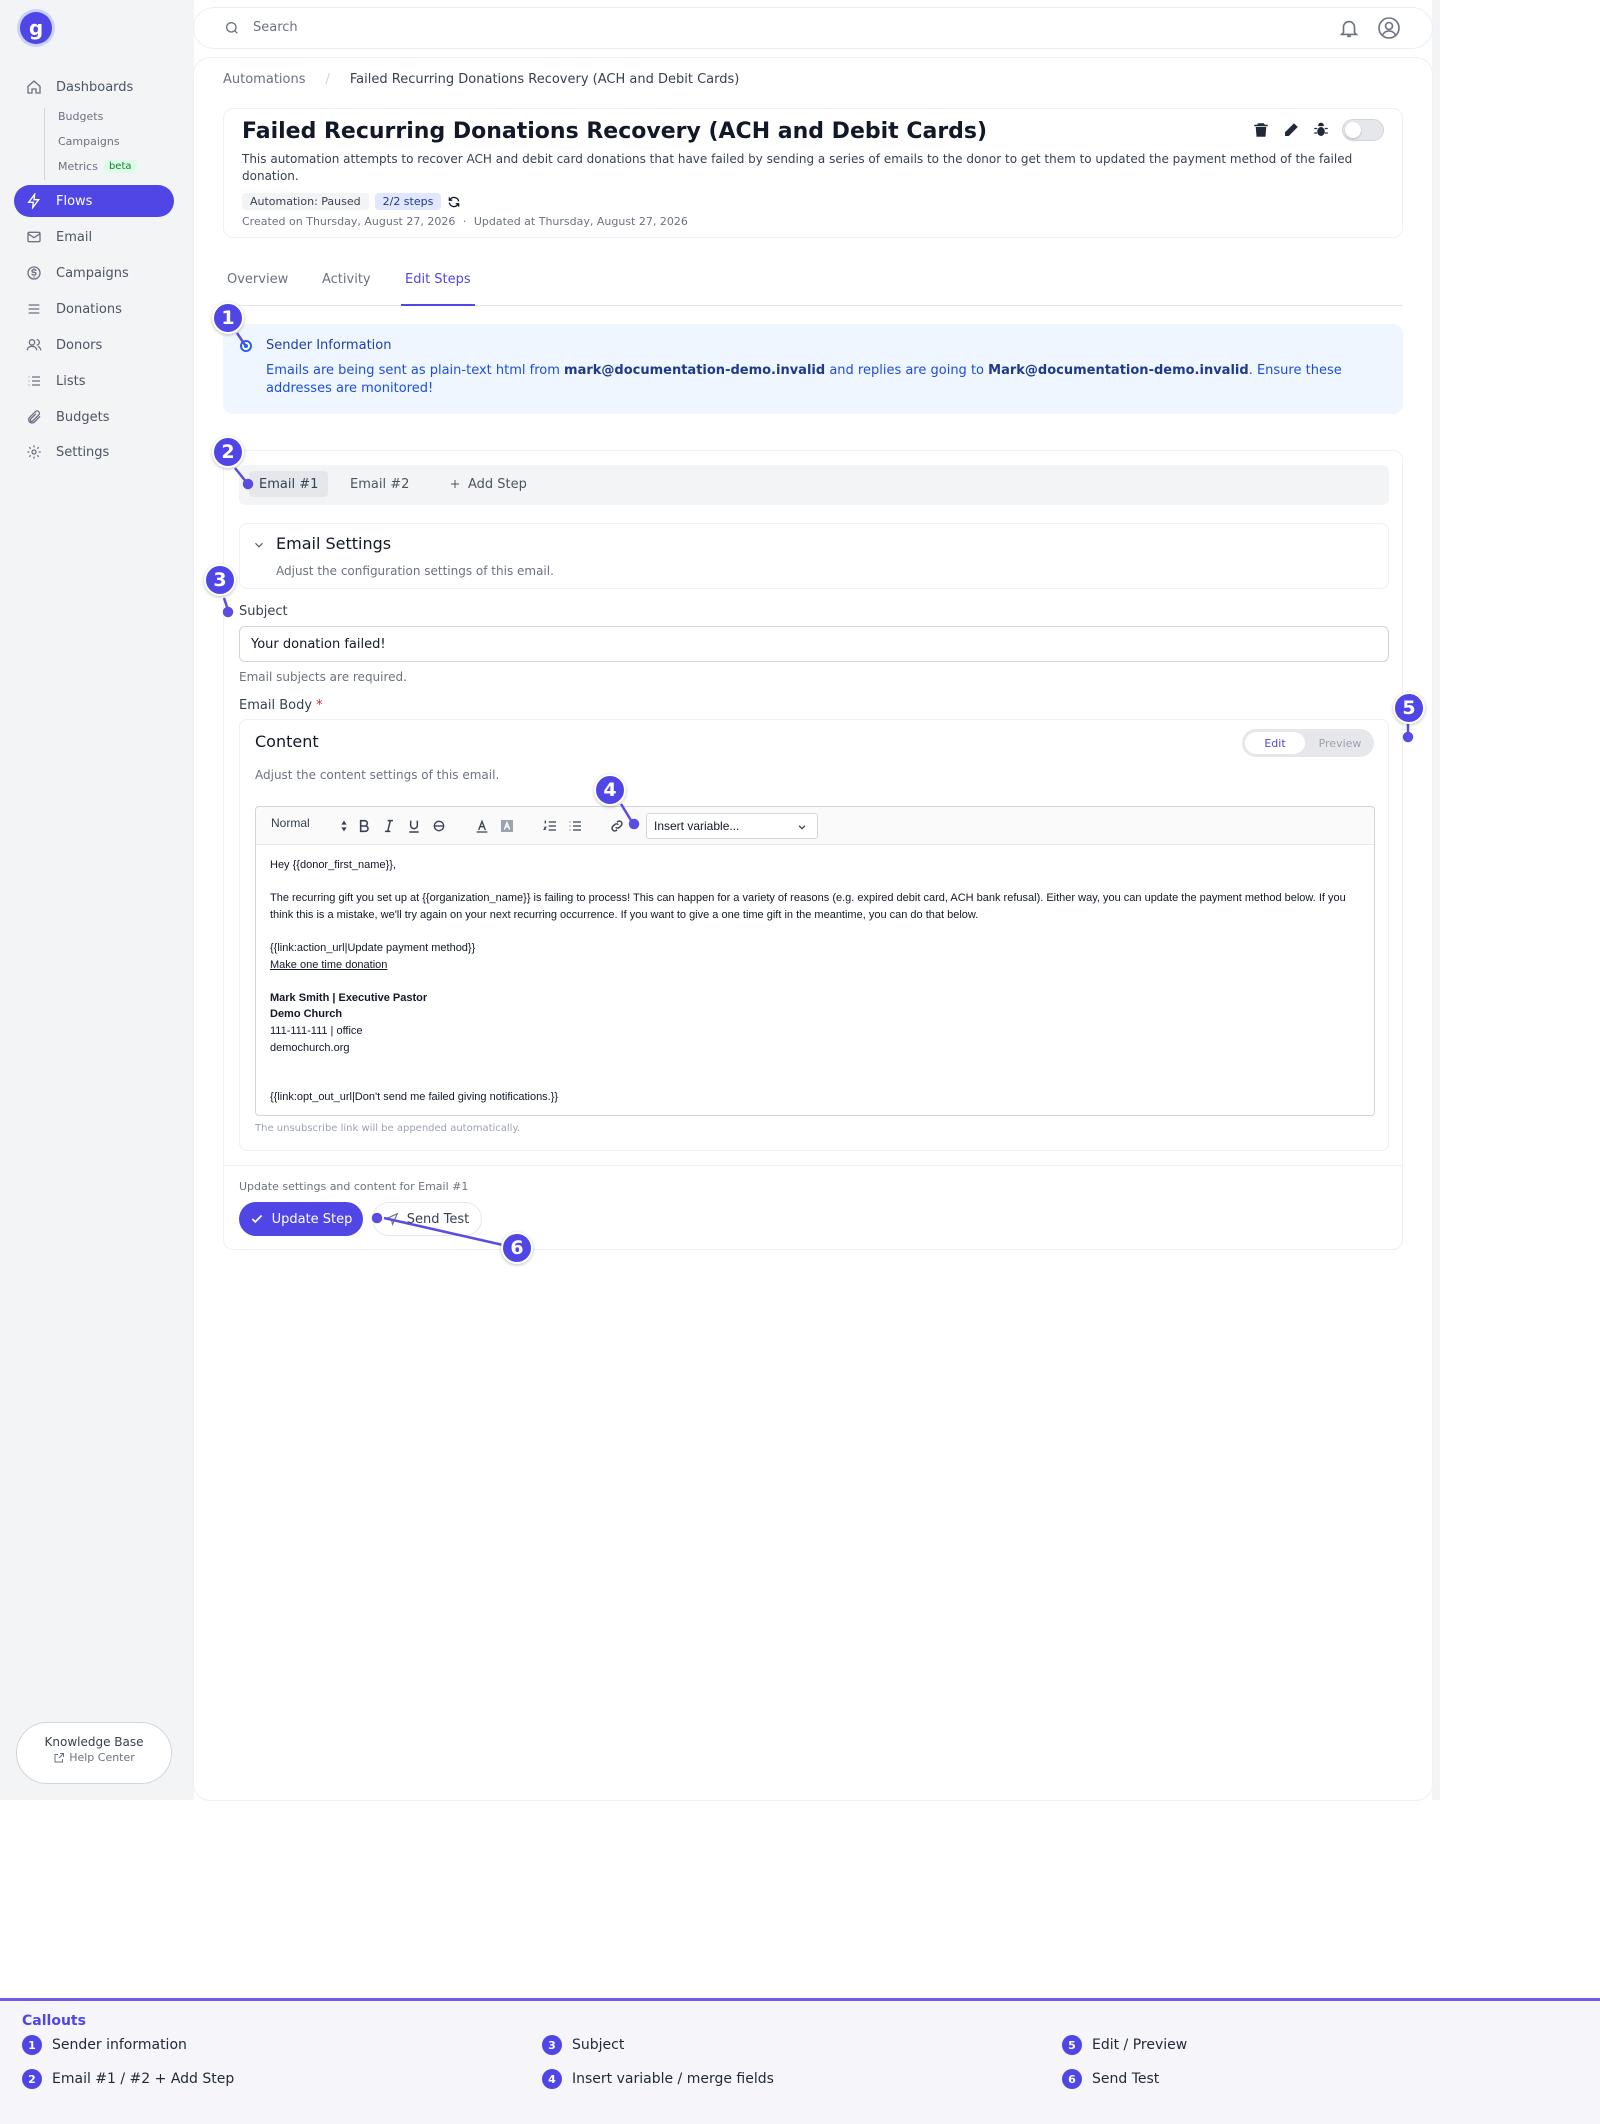 This screenshot has width=1600, height=2124. What do you see at coordinates (610, 790) in the screenshot?
I see `callout-marker-4: 4` at bounding box center [610, 790].